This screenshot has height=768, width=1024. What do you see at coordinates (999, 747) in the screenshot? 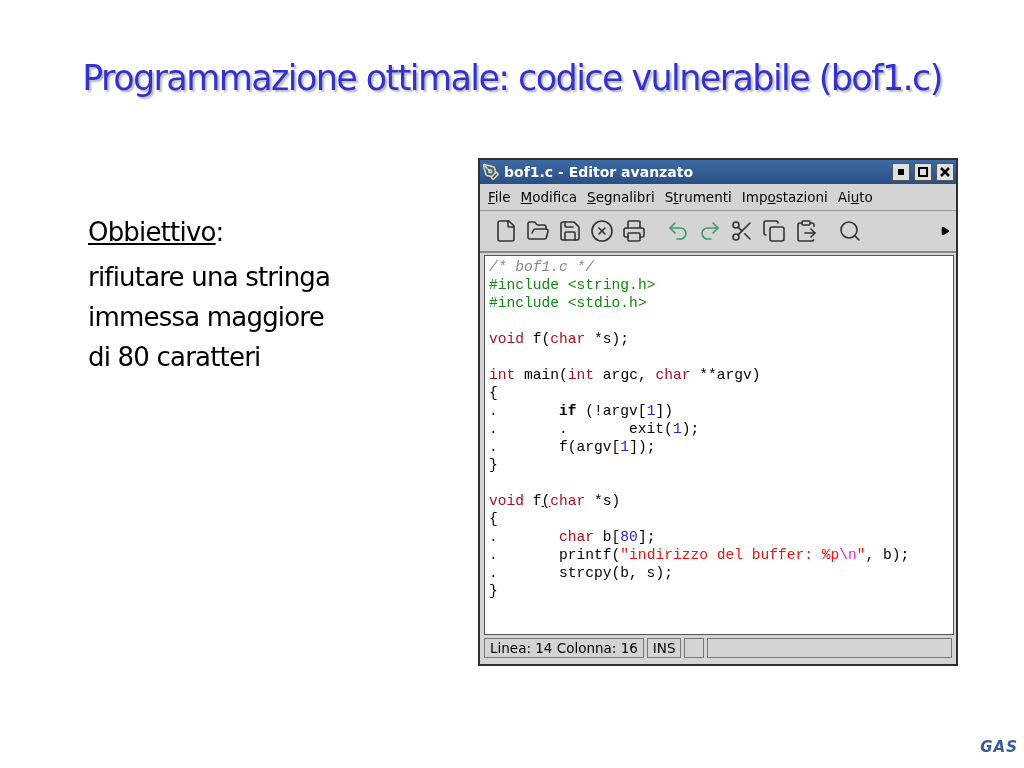
I see `logo: GAS` at bounding box center [999, 747].